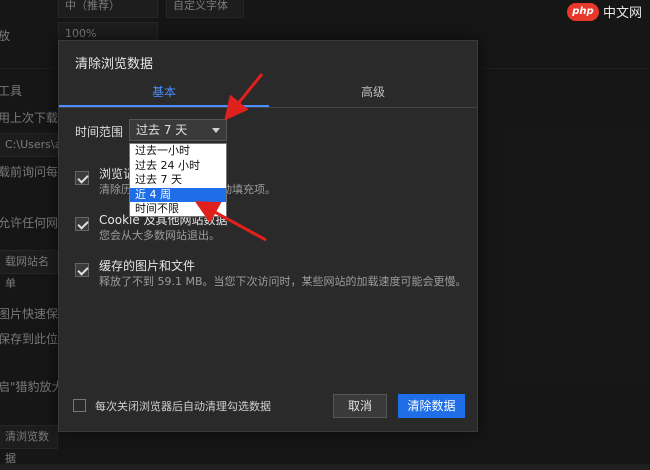 This screenshot has width=650, height=470. I want to click on cookies-checkbox, so click(82, 224).